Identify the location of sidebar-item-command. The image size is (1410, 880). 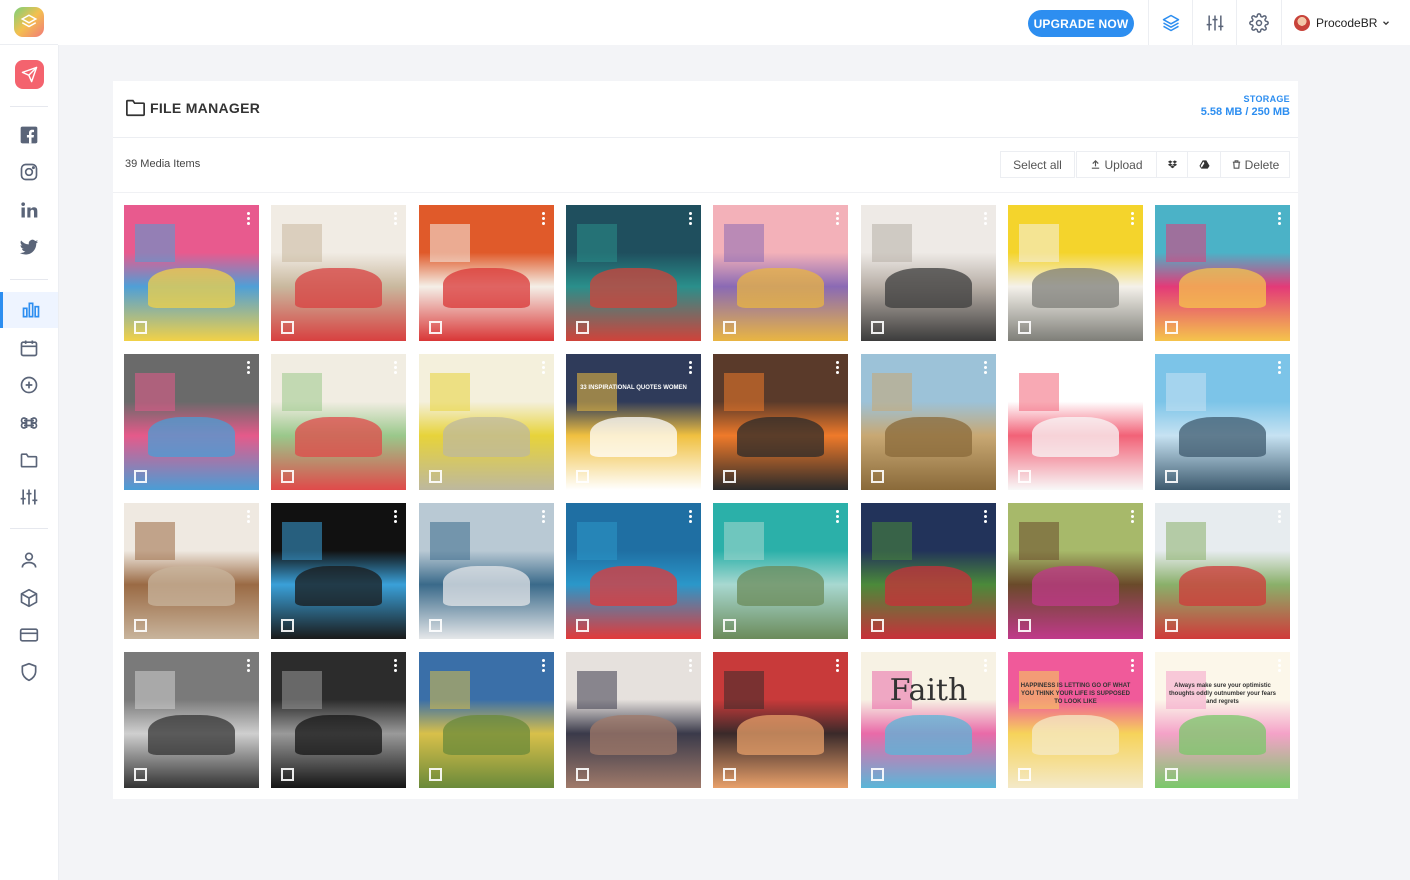
(29, 423).